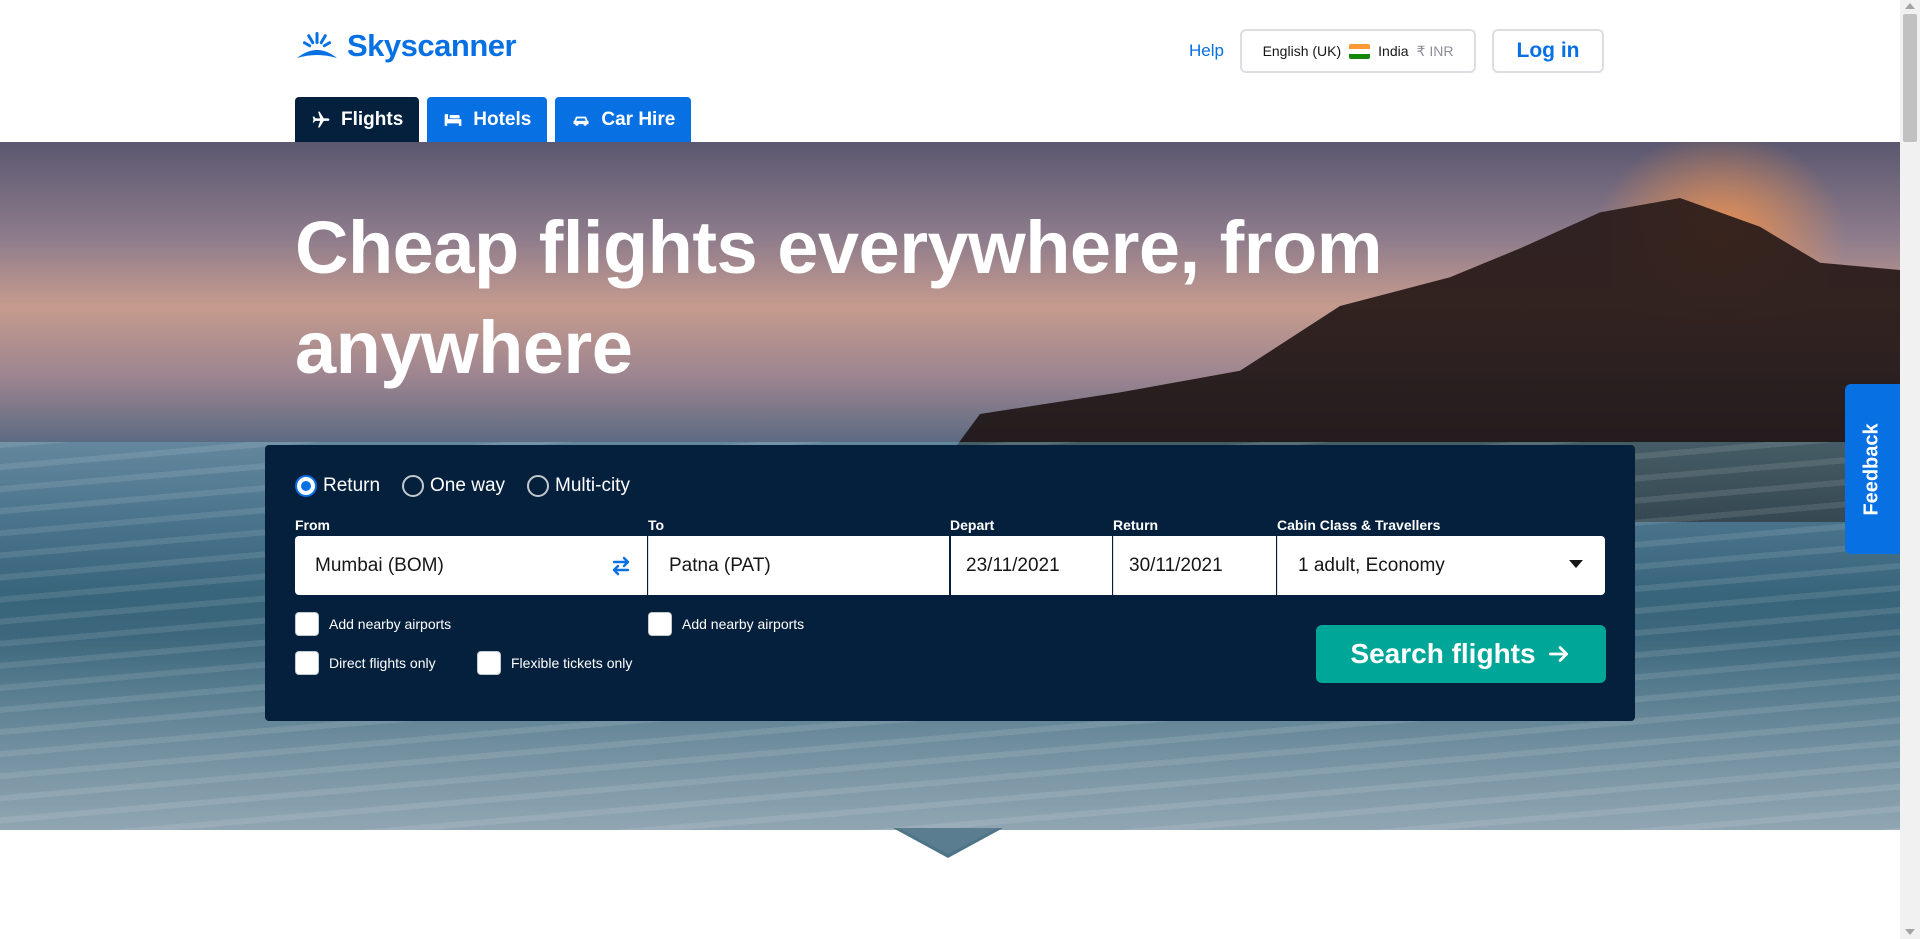 Image resolution: width=1920 pixels, height=939 pixels. Describe the element at coordinates (317, 45) in the screenshot. I see `sunrise-logo-icon` at that location.